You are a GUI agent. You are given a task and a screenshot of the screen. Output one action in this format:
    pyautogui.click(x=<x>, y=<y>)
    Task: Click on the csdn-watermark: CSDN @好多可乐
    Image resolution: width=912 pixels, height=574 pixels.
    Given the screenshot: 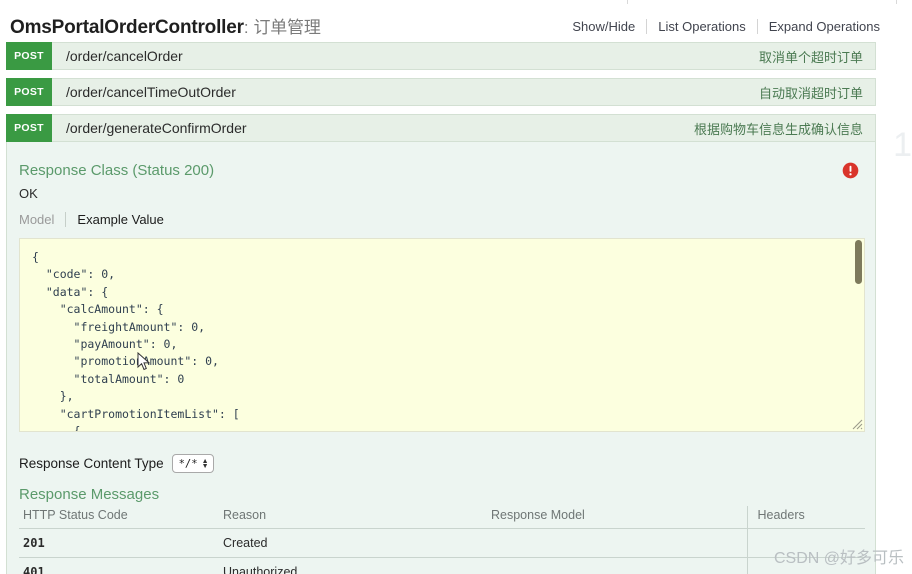 What is the action you would take?
    pyautogui.click(x=838, y=558)
    